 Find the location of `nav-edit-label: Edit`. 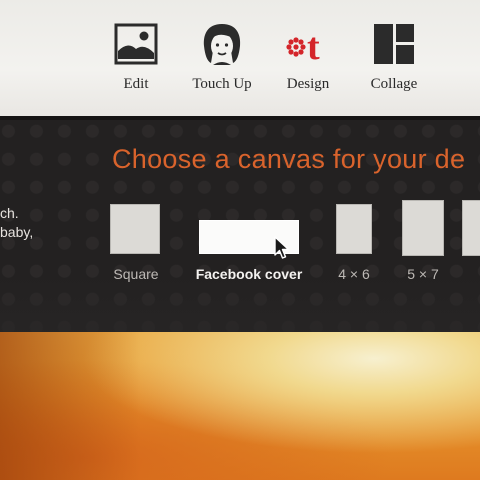

nav-edit-label: Edit is located at coordinates (136, 84).